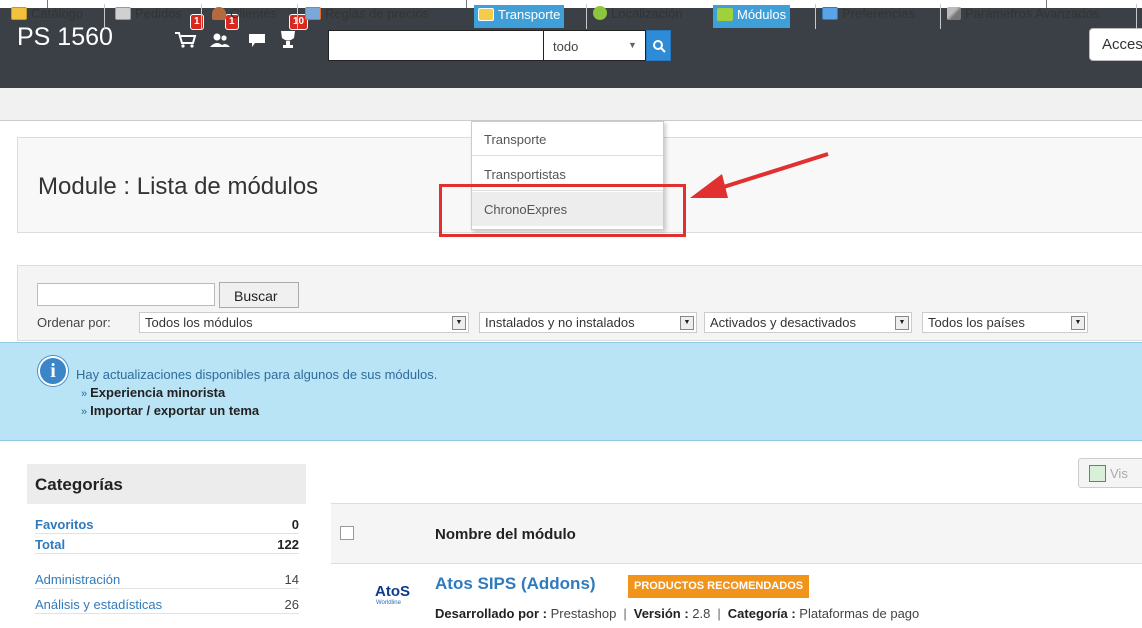 The width and height of the screenshot is (1142, 628). I want to click on menu-item-parametros-avanzados: Parámetros Avanzados, so click(1025, 16).